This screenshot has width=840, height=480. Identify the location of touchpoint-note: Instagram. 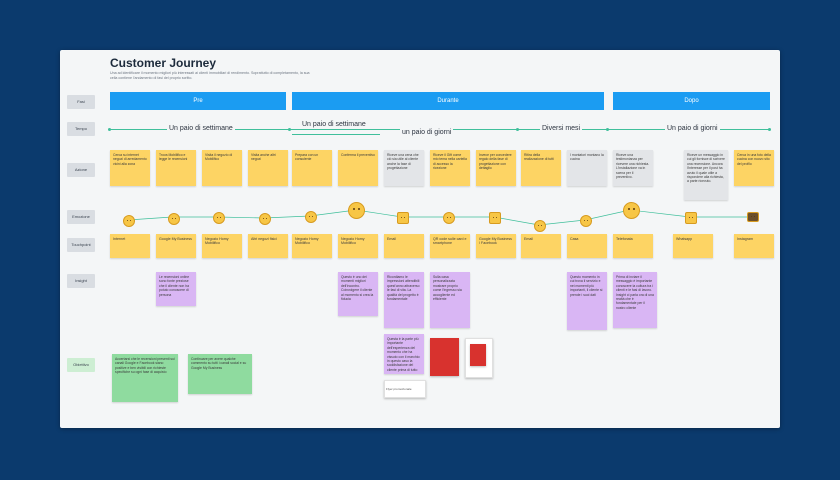
(754, 246).